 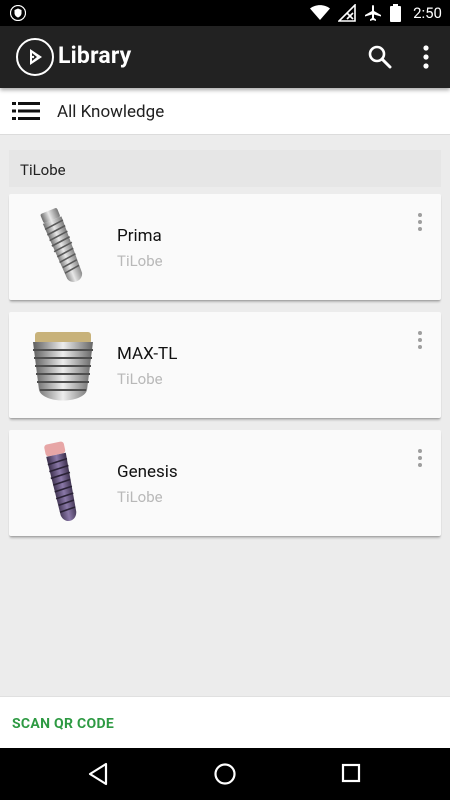 I want to click on system-nav-bar, so click(x=225, y=774).